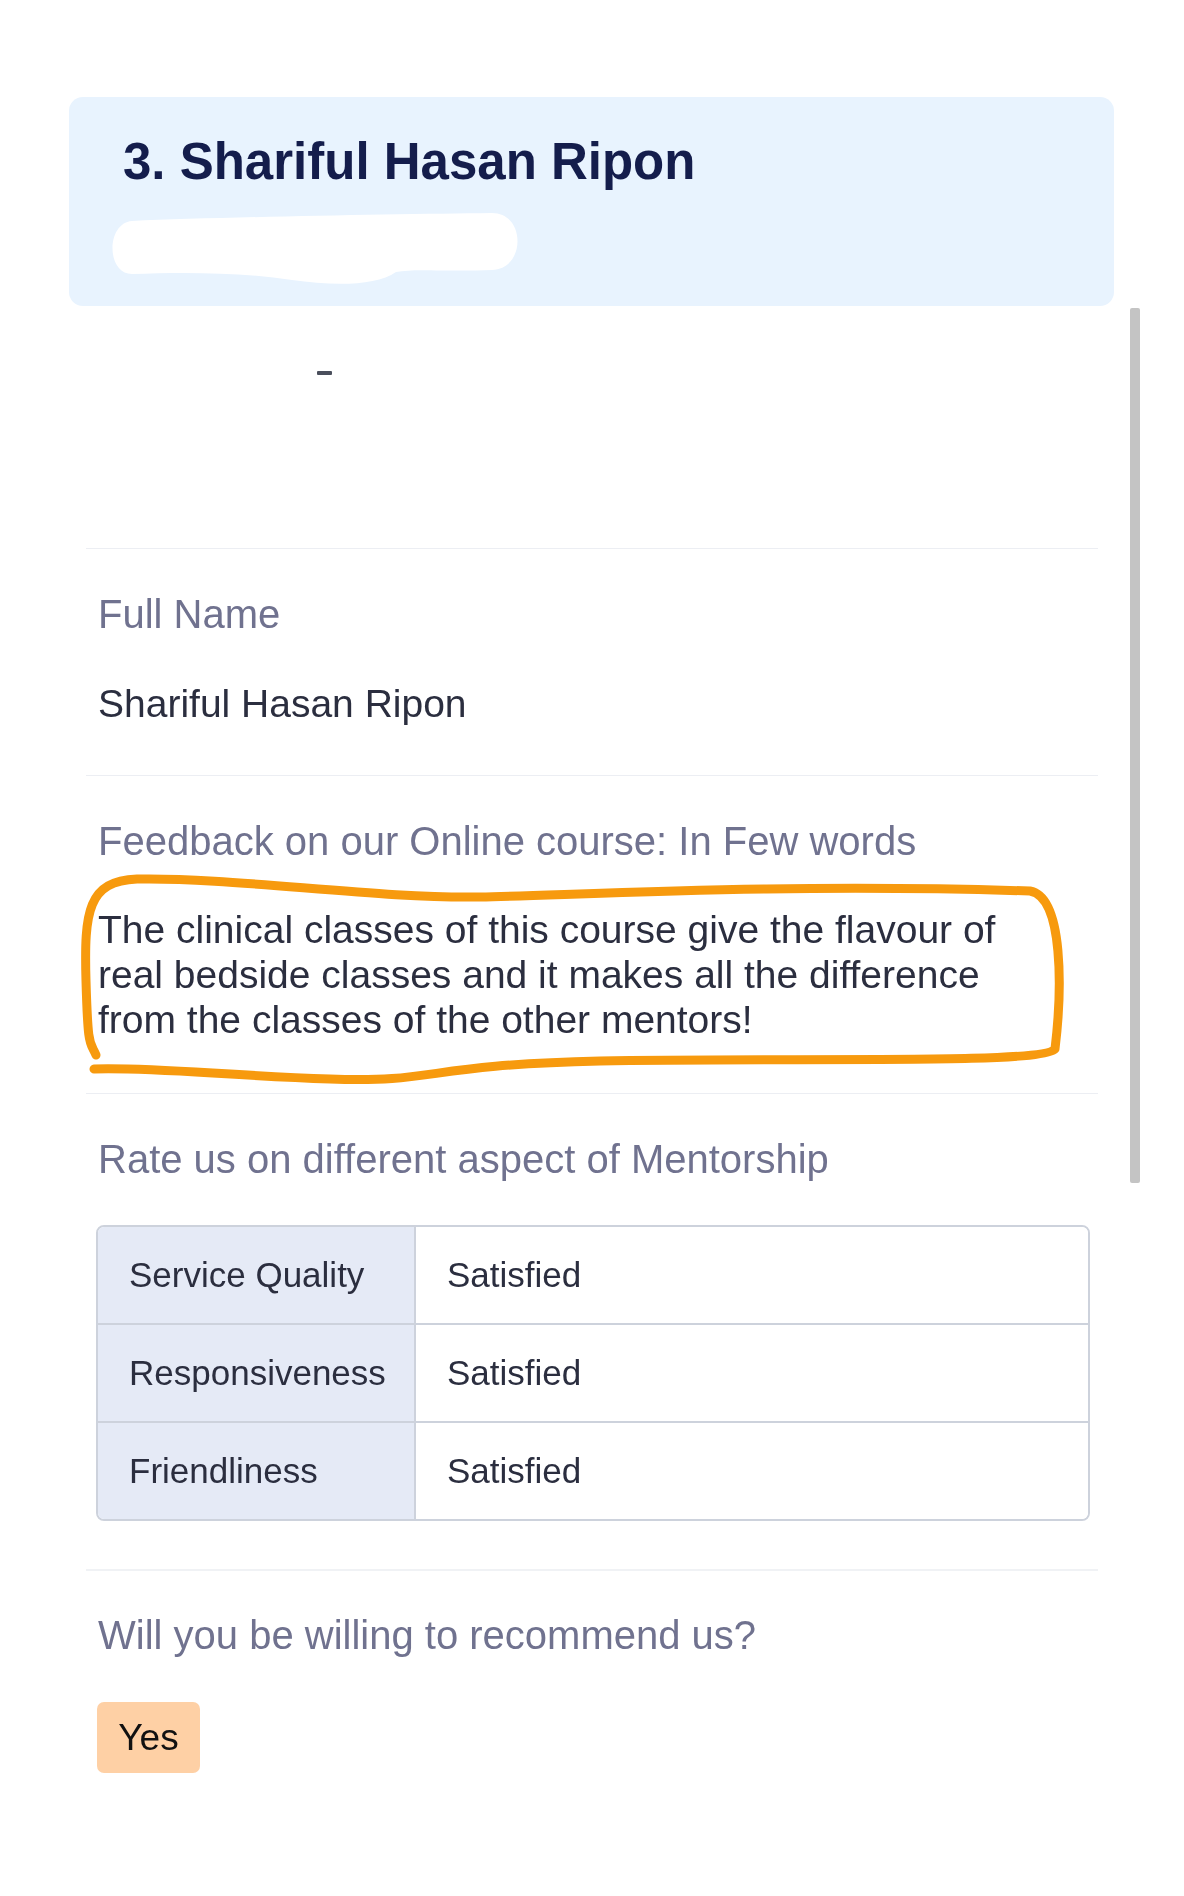 The height and width of the screenshot is (1896, 1184). What do you see at coordinates (257, 1275) in the screenshot?
I see `aspect-cell: Service Quality` at bounding box center [257, 1275].